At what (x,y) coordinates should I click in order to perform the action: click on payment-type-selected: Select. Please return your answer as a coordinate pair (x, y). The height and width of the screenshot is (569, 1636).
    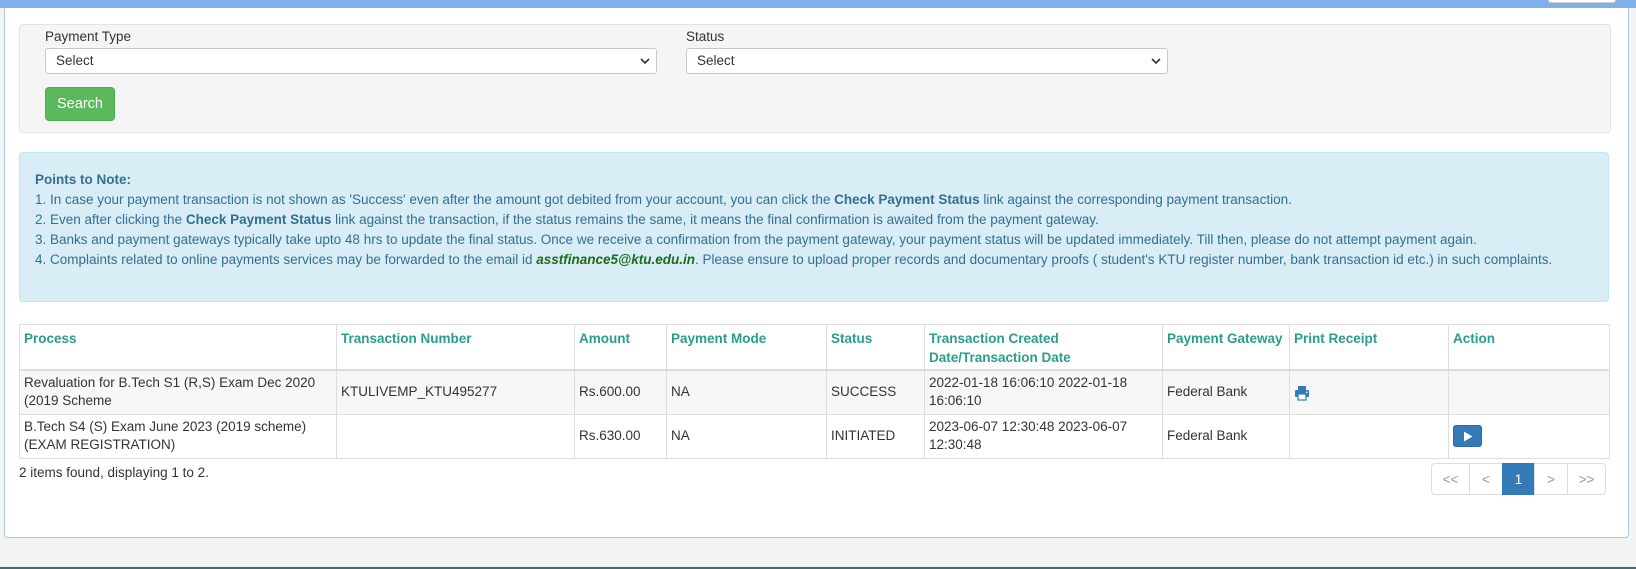
    Looking at the image, I should click on (75, 60).